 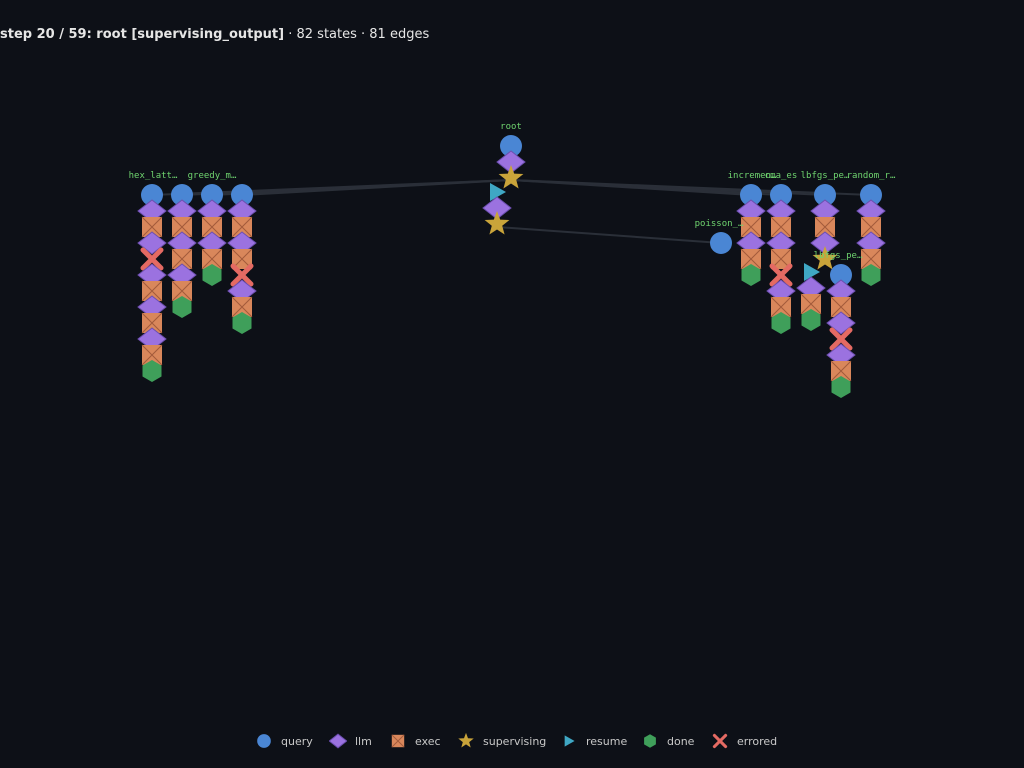 What do you see at coordinates (811, 297) in the screenshot?
I see `state-column-lbfgs-resume` at bounding box center [811, 297].